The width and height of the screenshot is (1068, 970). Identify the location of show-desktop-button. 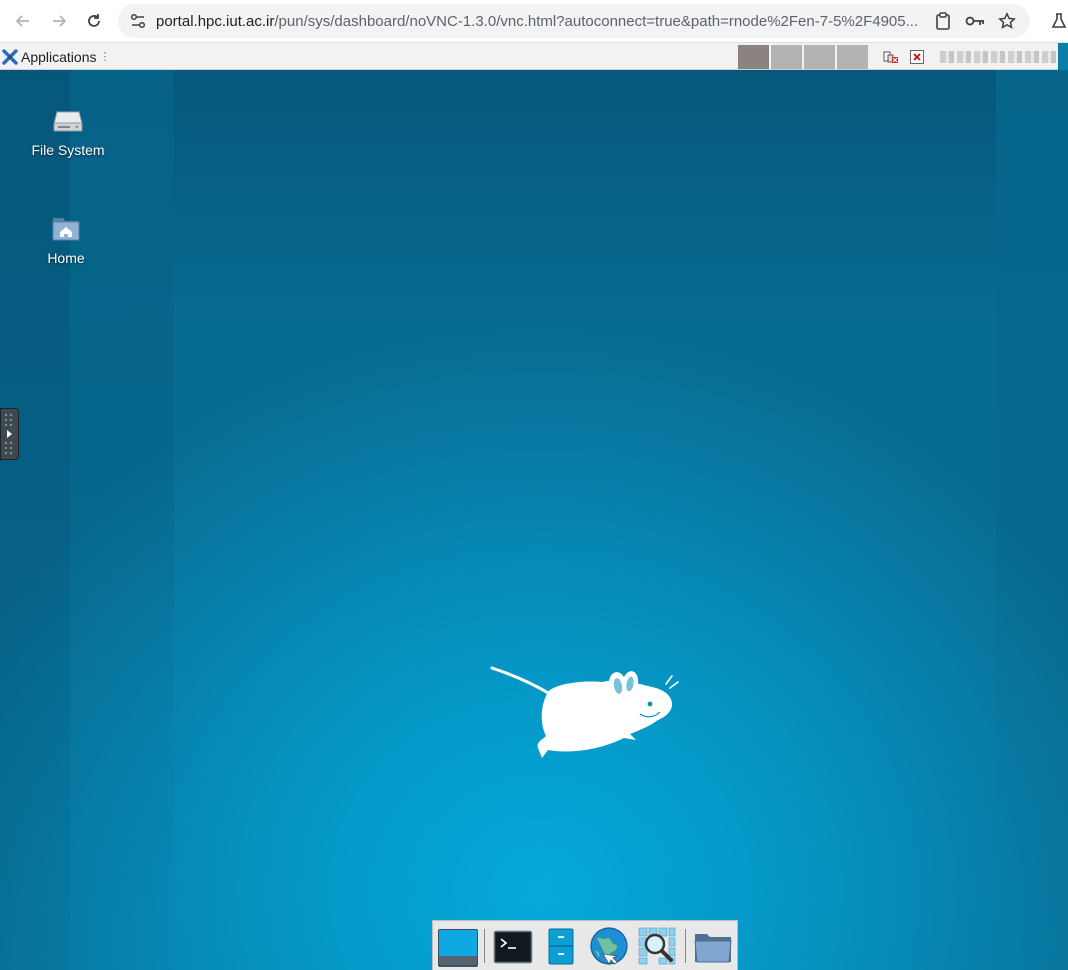
(457, 946).